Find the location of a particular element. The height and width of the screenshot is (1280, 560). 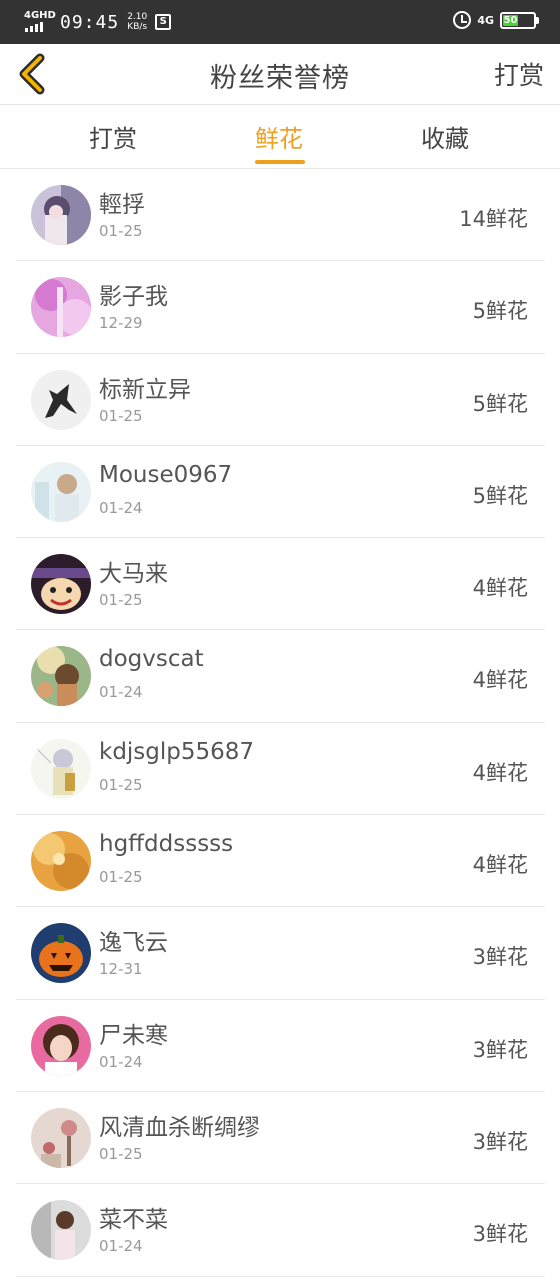

user-name: 标新立异 is located at coordinates (145, 389).